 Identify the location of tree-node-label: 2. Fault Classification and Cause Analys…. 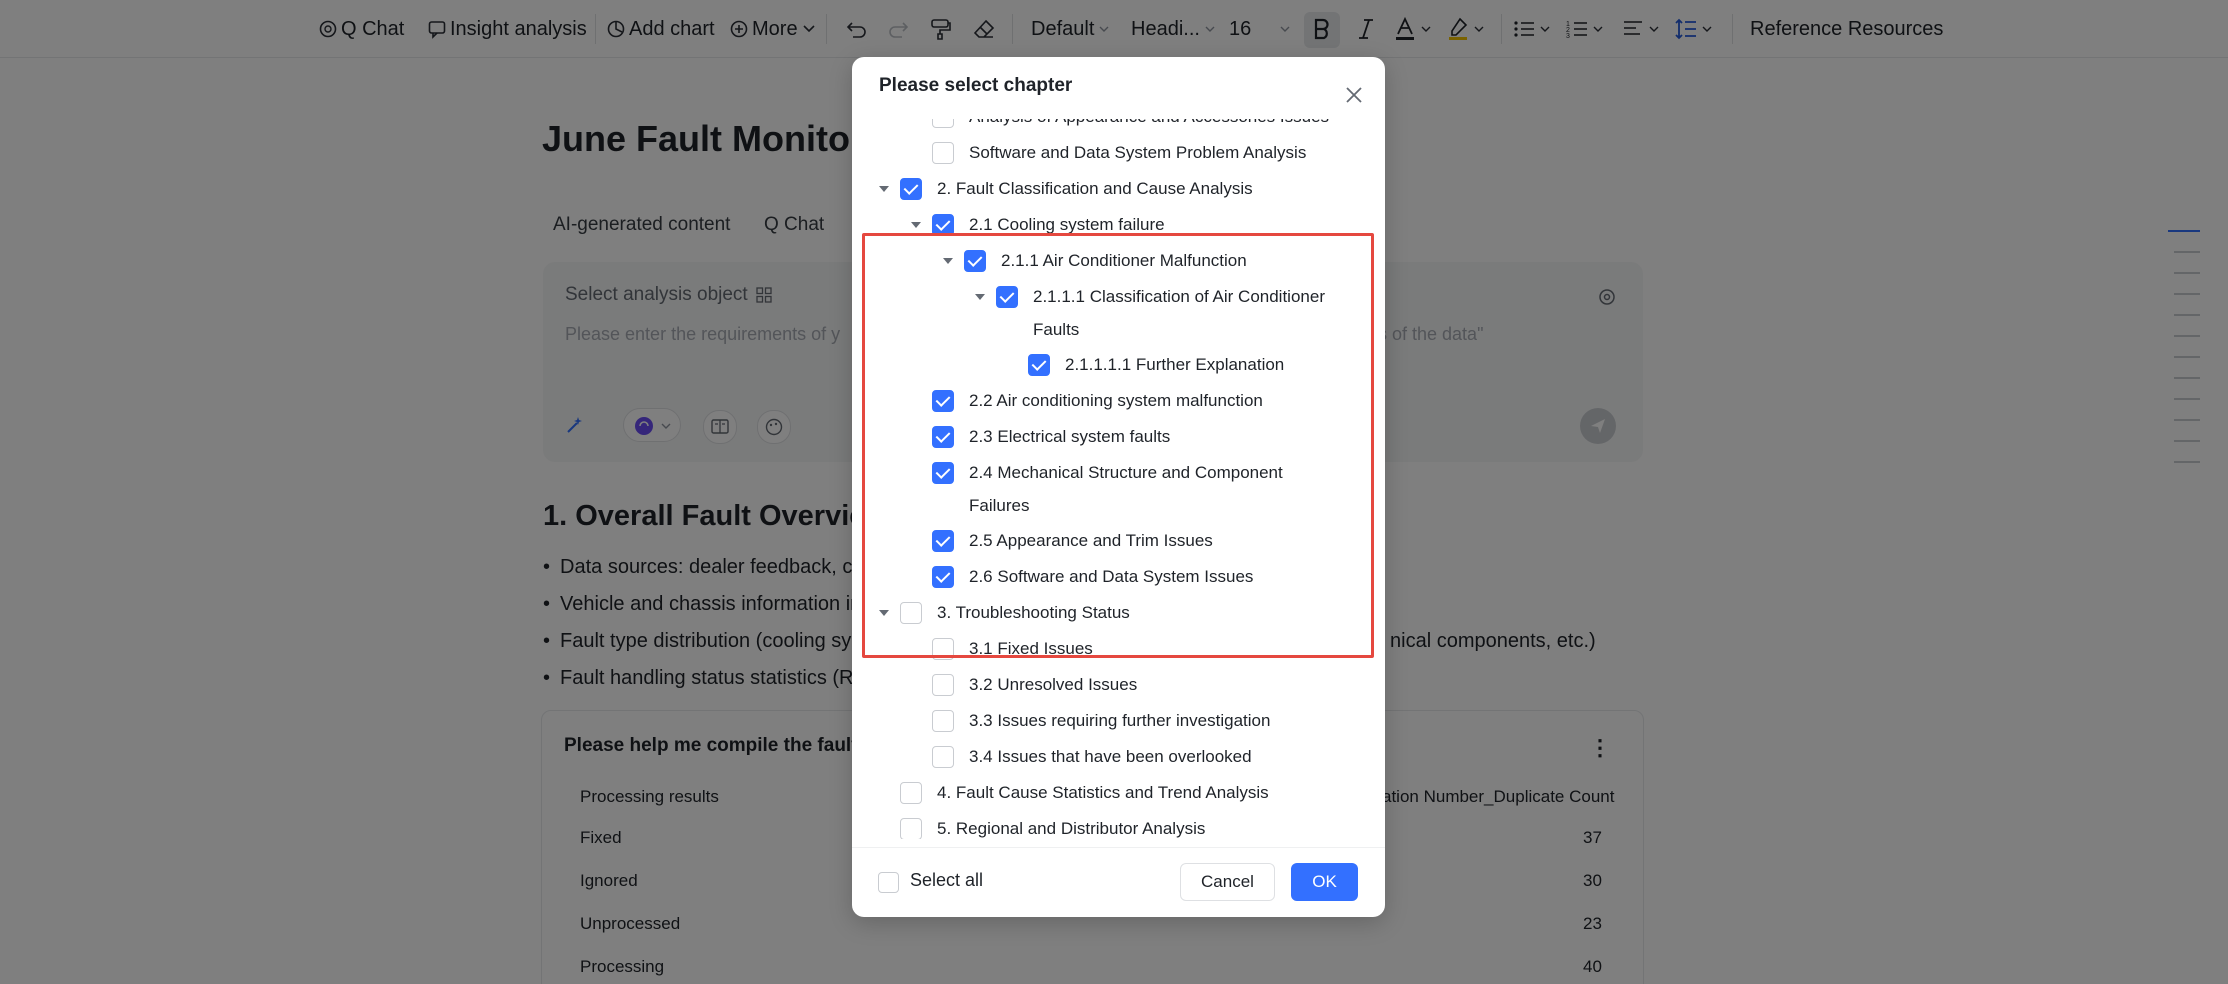
(1095, 188).